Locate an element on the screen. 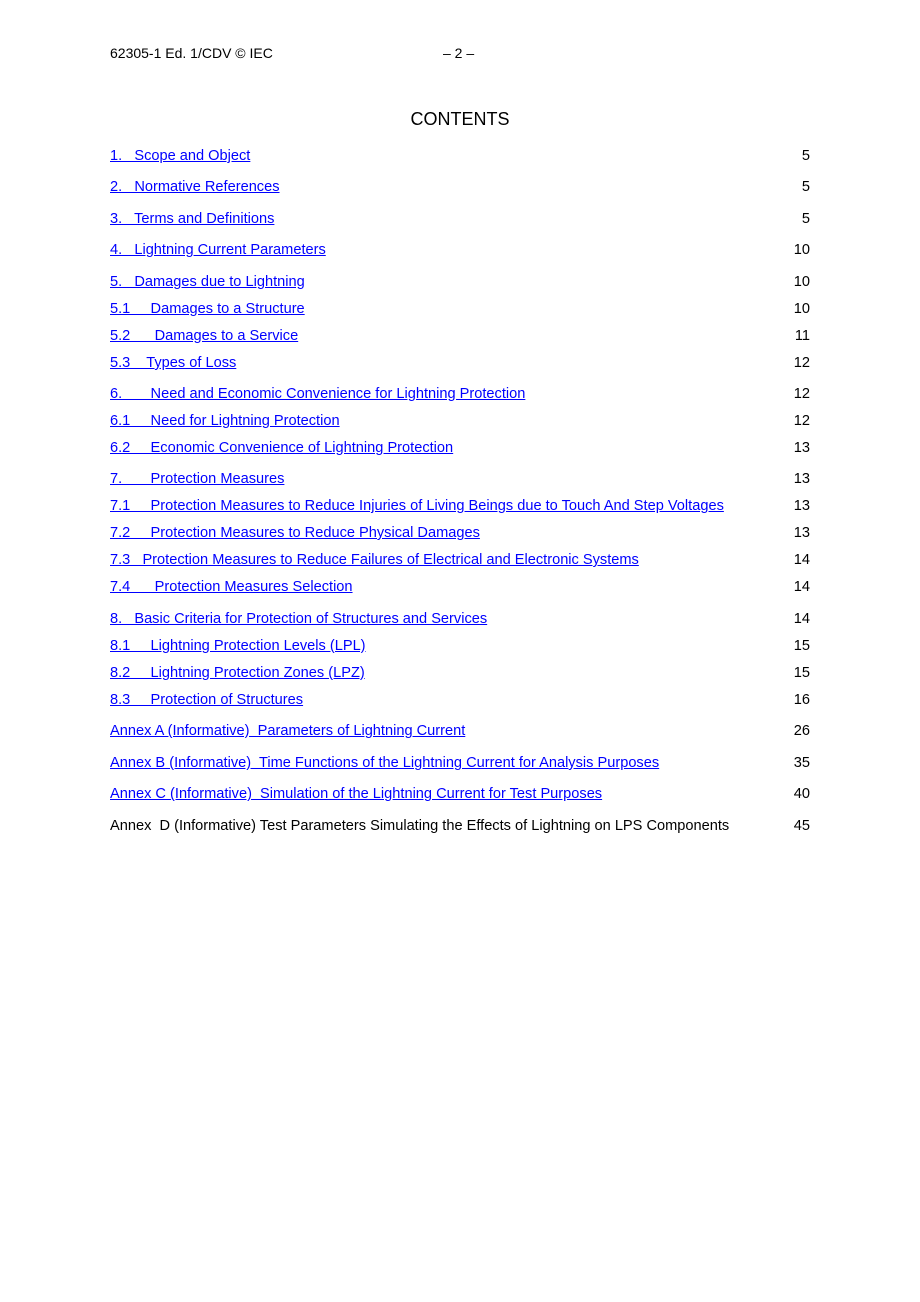 The height and width of the screenshot is (1302, 920). toc-link: 2. Normative References is located at coordinates (195, 187).